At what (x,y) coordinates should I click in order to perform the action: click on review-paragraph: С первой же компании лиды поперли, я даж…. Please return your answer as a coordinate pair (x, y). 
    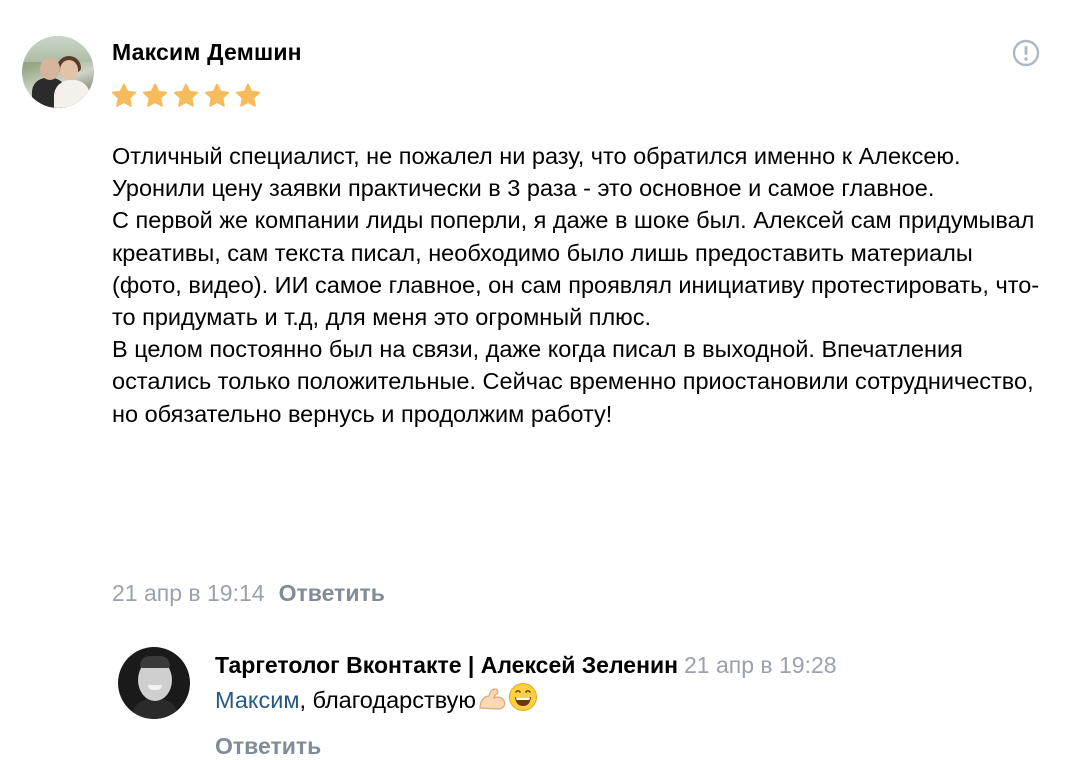
    Looking at the image, I should click on (576, 269).